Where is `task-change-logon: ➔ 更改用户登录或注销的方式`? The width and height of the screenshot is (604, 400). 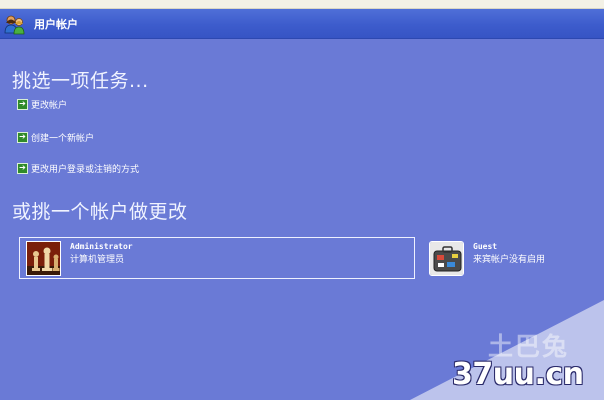 task-change-logon: ➔ 更改用户登录或注销的方式 is located at coordinates (78, 168).